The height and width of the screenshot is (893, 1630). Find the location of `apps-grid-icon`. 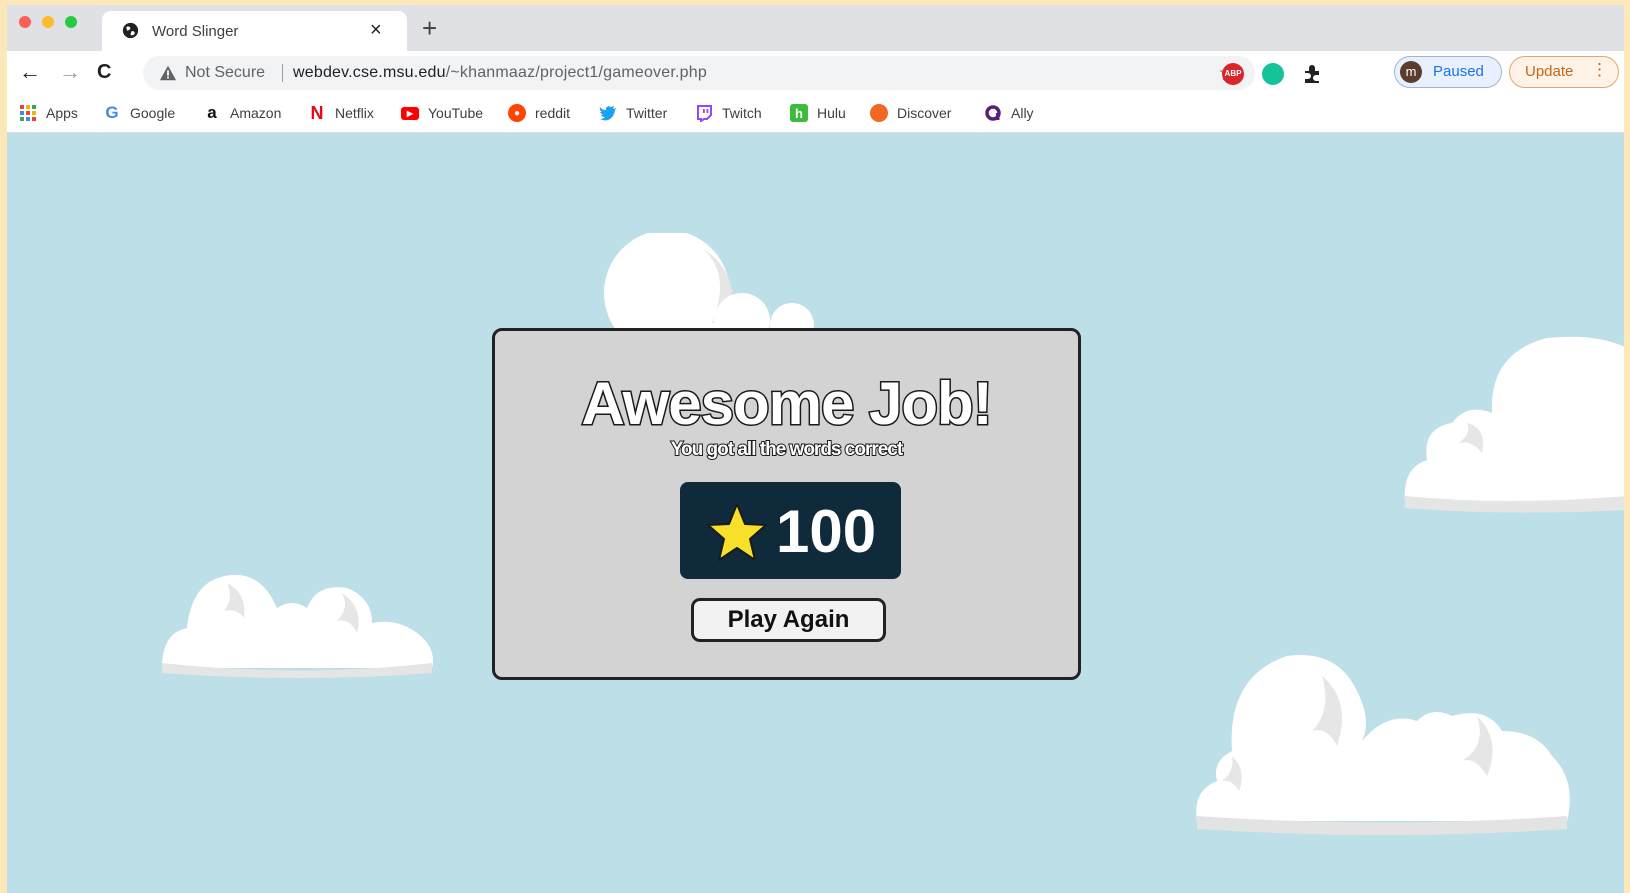

apps-grid-icon is located at coordinates (28, 113).